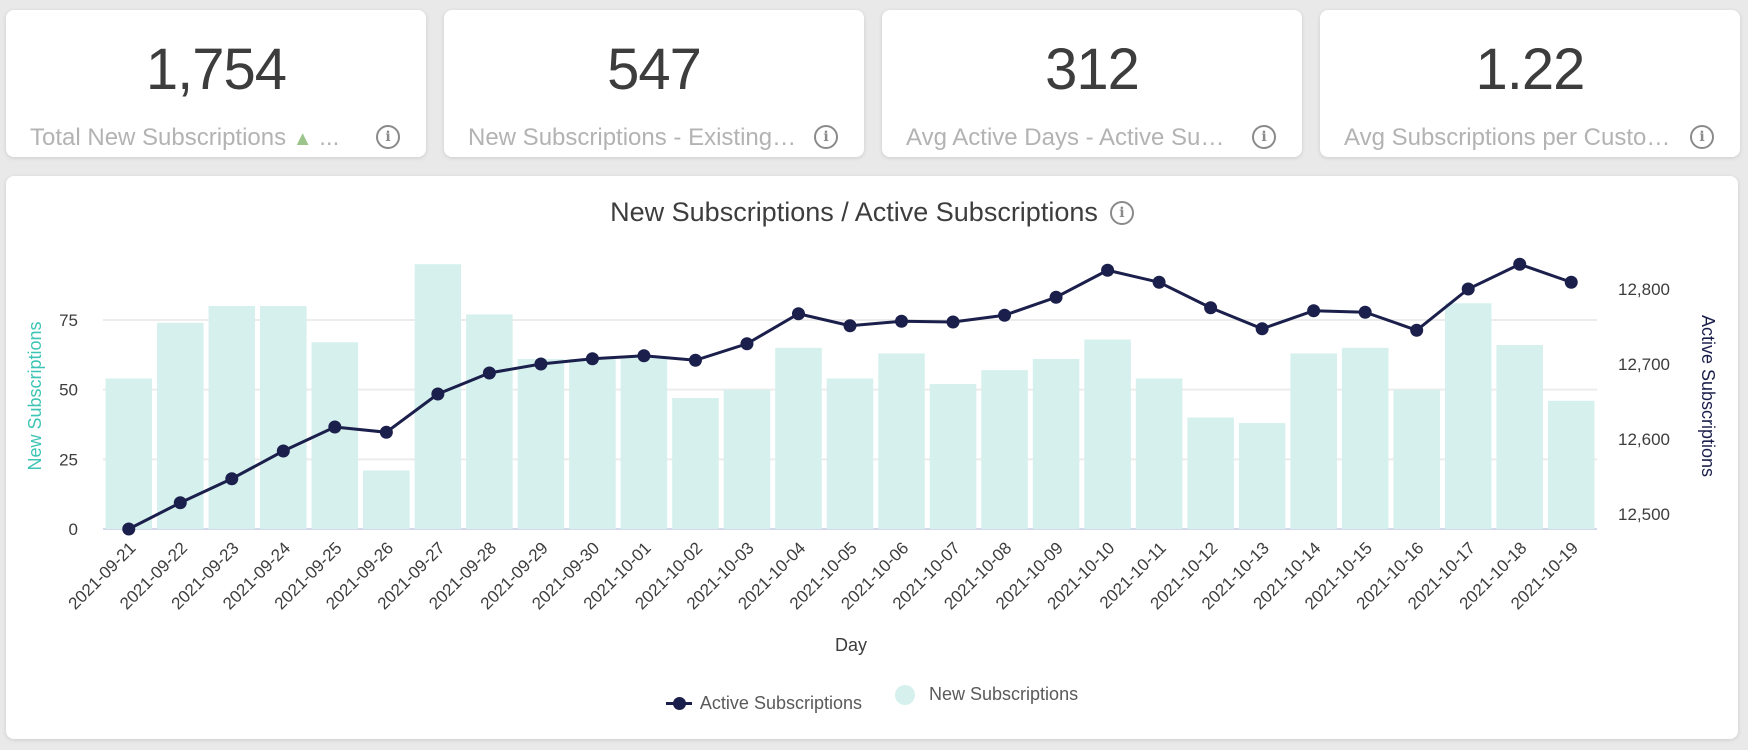 This screenshot has width=1748, height=750. What do you see at coordinates (68, 390) in the screenshot?
I see `y-tick-label: 50` at bounding box center [68, 390].